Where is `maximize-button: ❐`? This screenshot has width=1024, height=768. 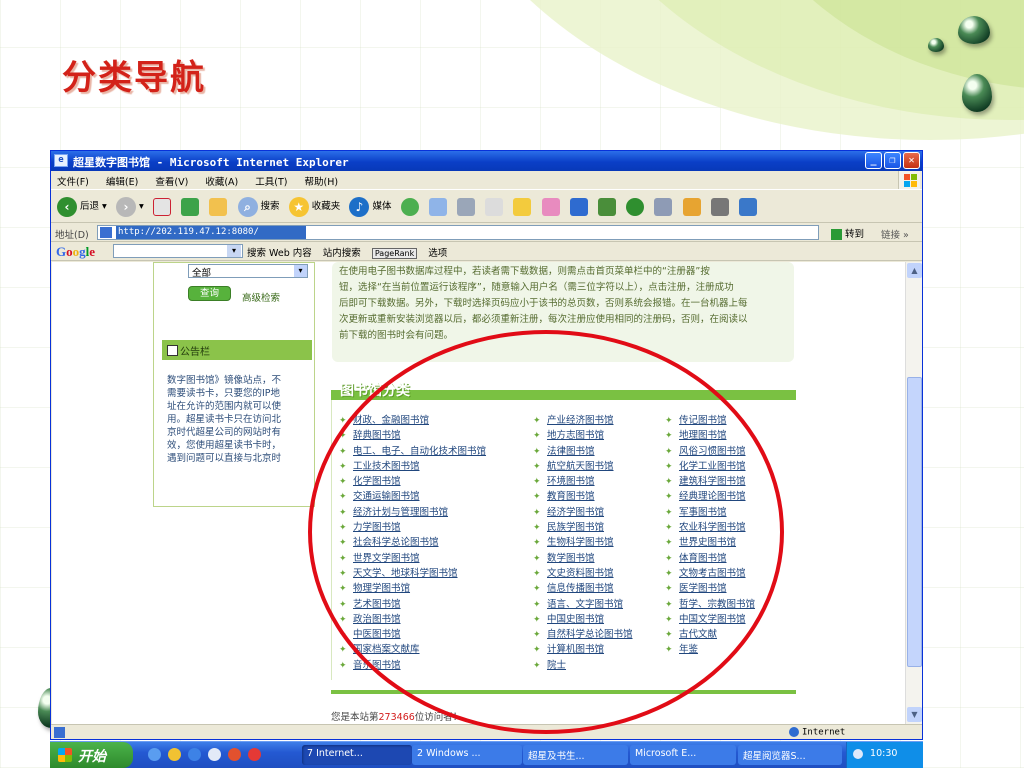 maximize-button: ❐ is located at coordinates (892, 160).